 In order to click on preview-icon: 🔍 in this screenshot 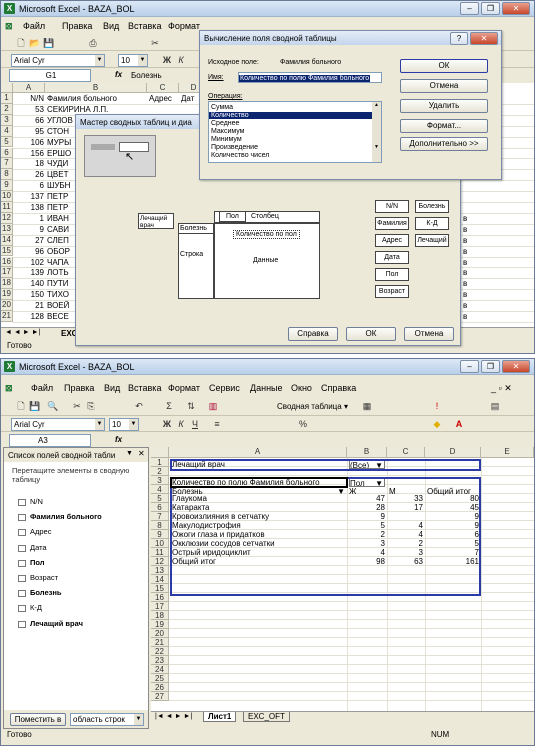, I will do `click(53, 406)`.